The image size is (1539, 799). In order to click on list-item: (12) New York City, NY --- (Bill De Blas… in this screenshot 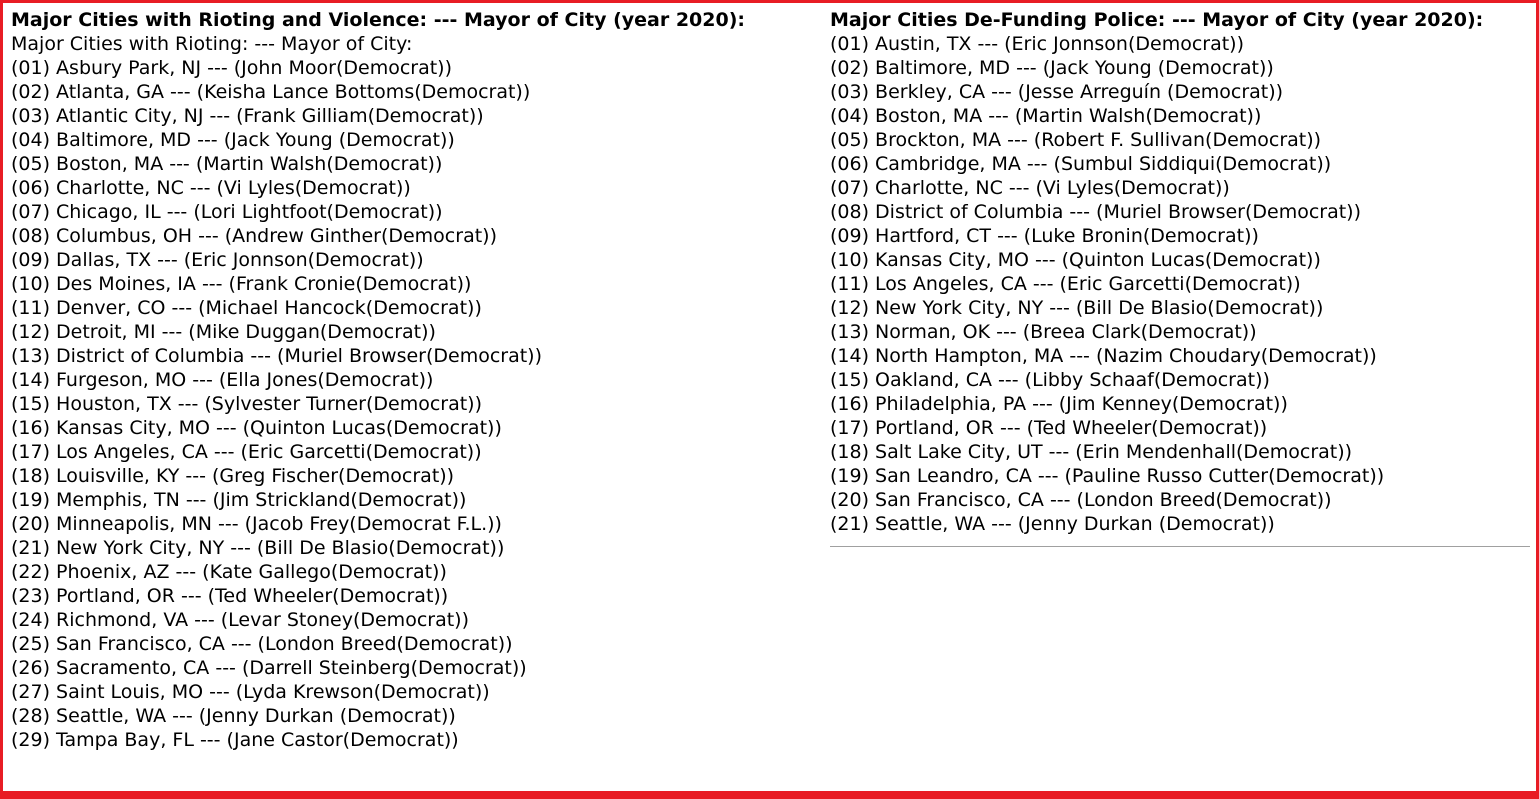, I will do `click(1077, 308)`.